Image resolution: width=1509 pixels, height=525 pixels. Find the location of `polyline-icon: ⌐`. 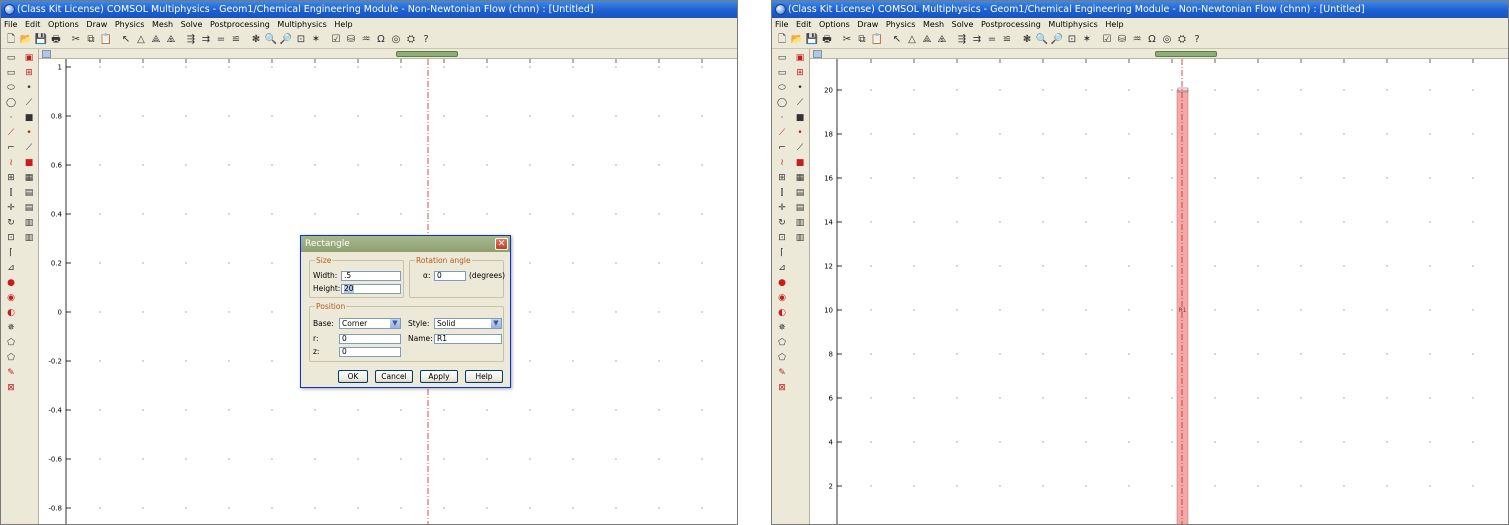

polyline-icon: ⌐ is located at coordinates (11, 148).